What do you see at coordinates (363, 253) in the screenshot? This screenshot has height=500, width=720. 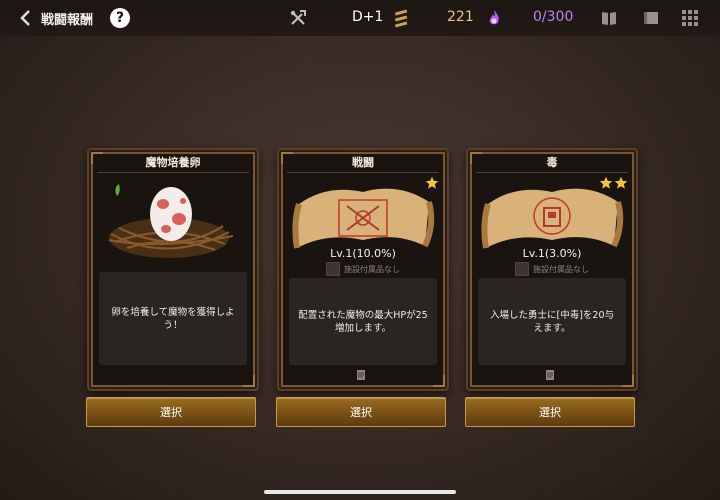 I see `level-text: Lv.1(10.0%)` at bounding box center [363, 253].